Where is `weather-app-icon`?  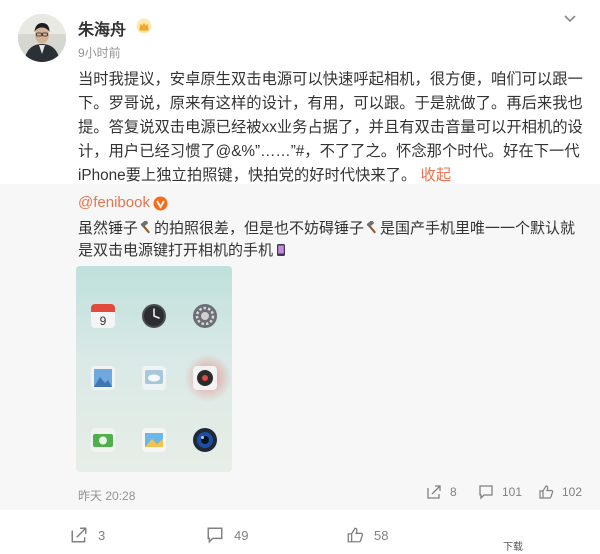
weather-app-icon is located at coordinates (154, 378).